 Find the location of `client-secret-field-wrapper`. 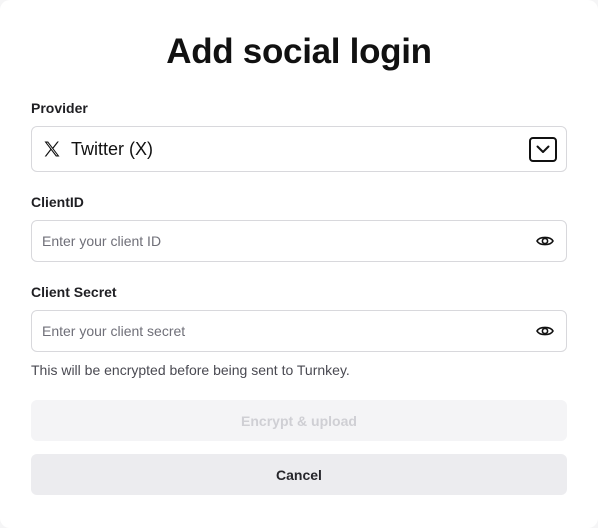

client-secret-field-wrapper is located at coordinates (299, 331).